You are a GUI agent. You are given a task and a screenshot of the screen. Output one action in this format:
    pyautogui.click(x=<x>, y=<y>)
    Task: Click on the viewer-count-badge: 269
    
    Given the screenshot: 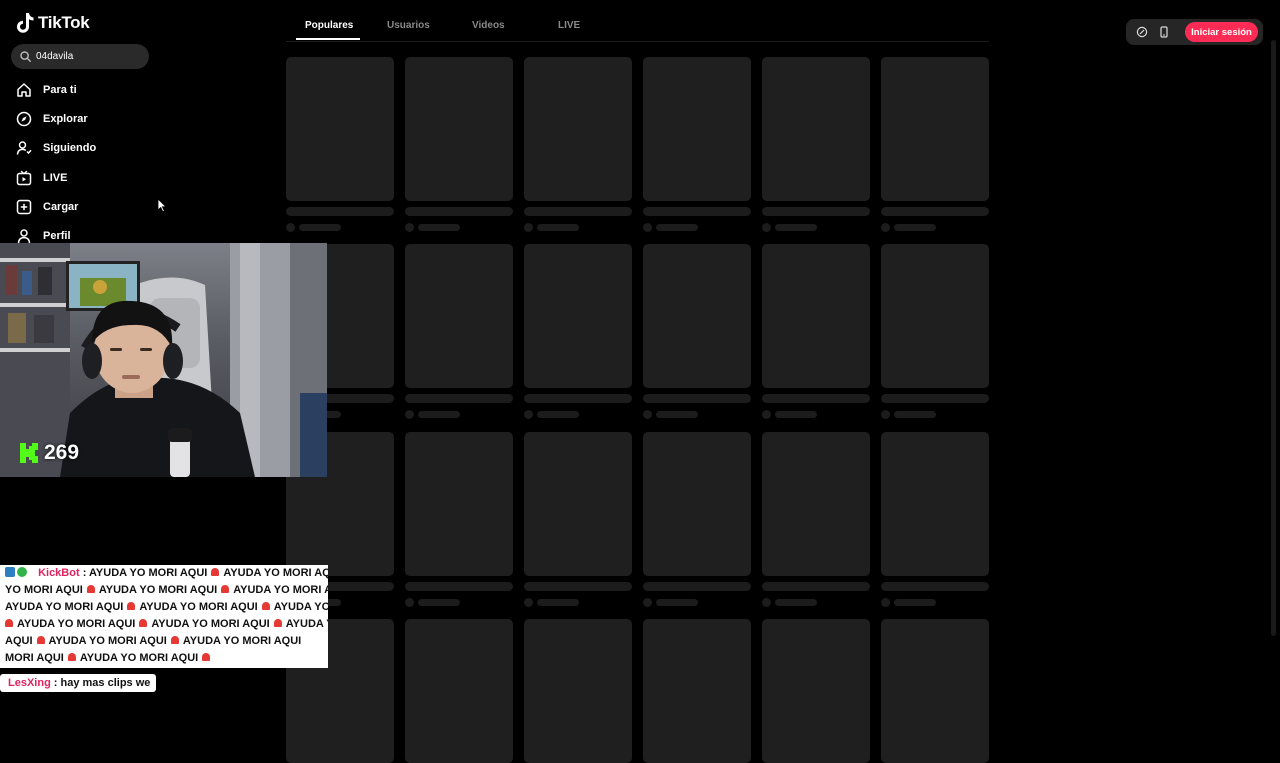 What is the action you would take?
    pyautogui.click(x=49, y=453)
    